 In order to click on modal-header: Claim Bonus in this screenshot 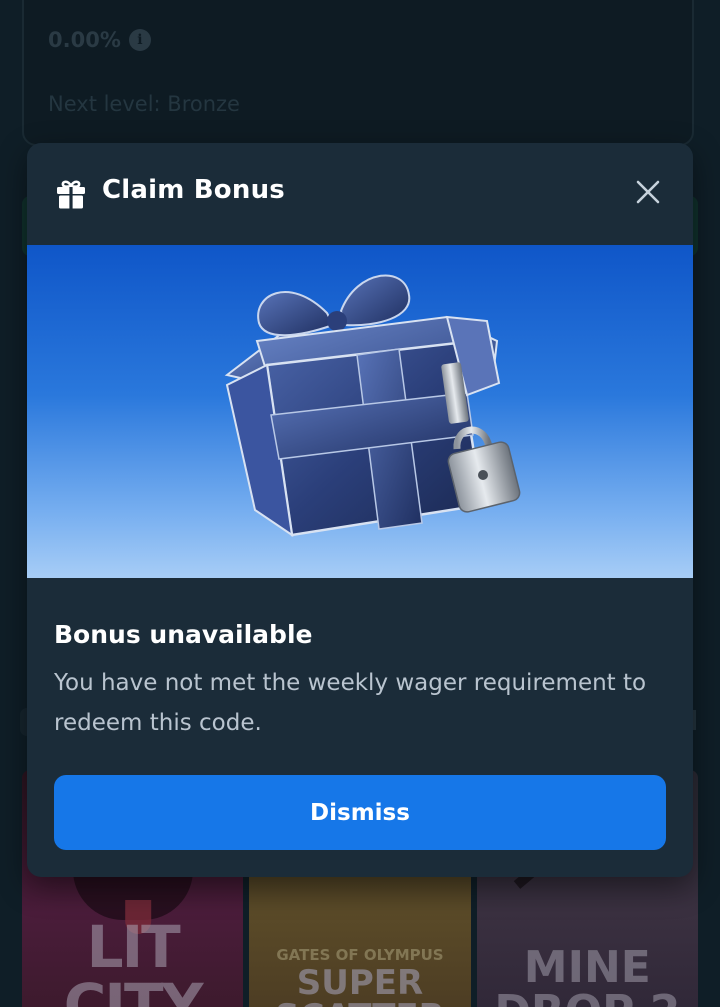, I will do `click(360, 194)`.